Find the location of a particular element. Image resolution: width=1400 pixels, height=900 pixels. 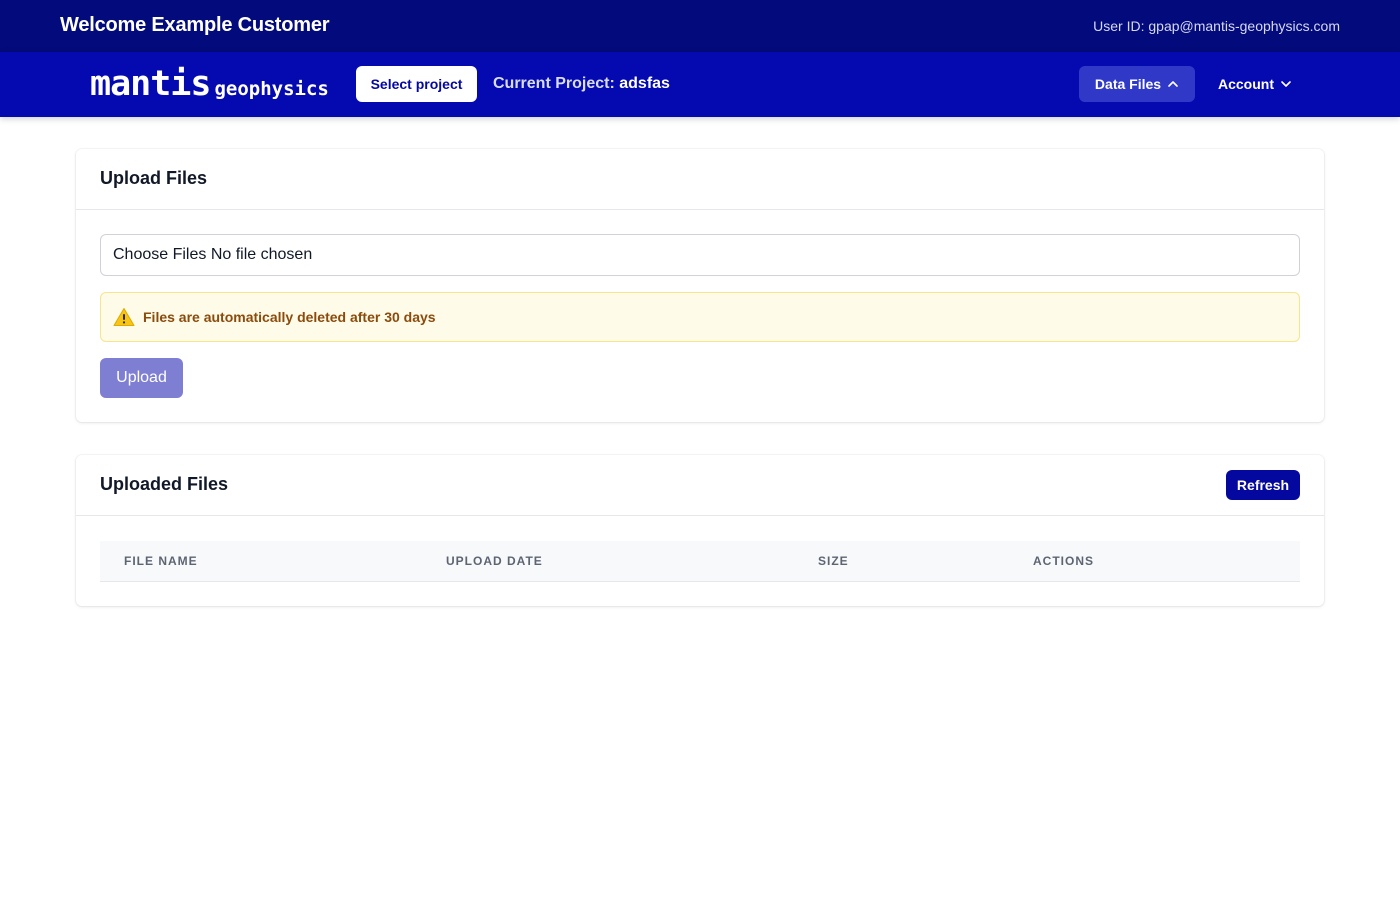

current-project-value: adsfas is located at coordinates (644, 83).